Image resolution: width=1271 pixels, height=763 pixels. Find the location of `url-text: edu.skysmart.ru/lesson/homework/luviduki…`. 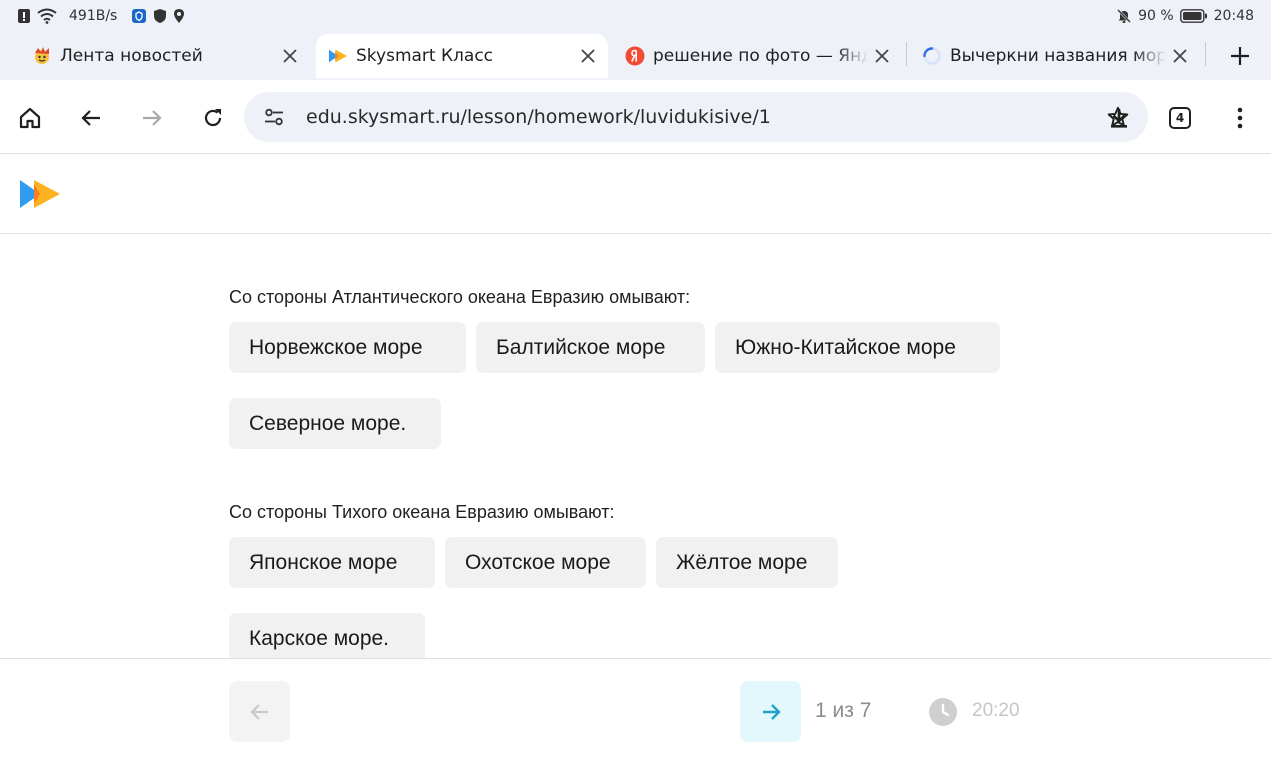

url-text: edu.skysmart.ru/lesson/homework/luviduki… is located at coordinates (702, 117).